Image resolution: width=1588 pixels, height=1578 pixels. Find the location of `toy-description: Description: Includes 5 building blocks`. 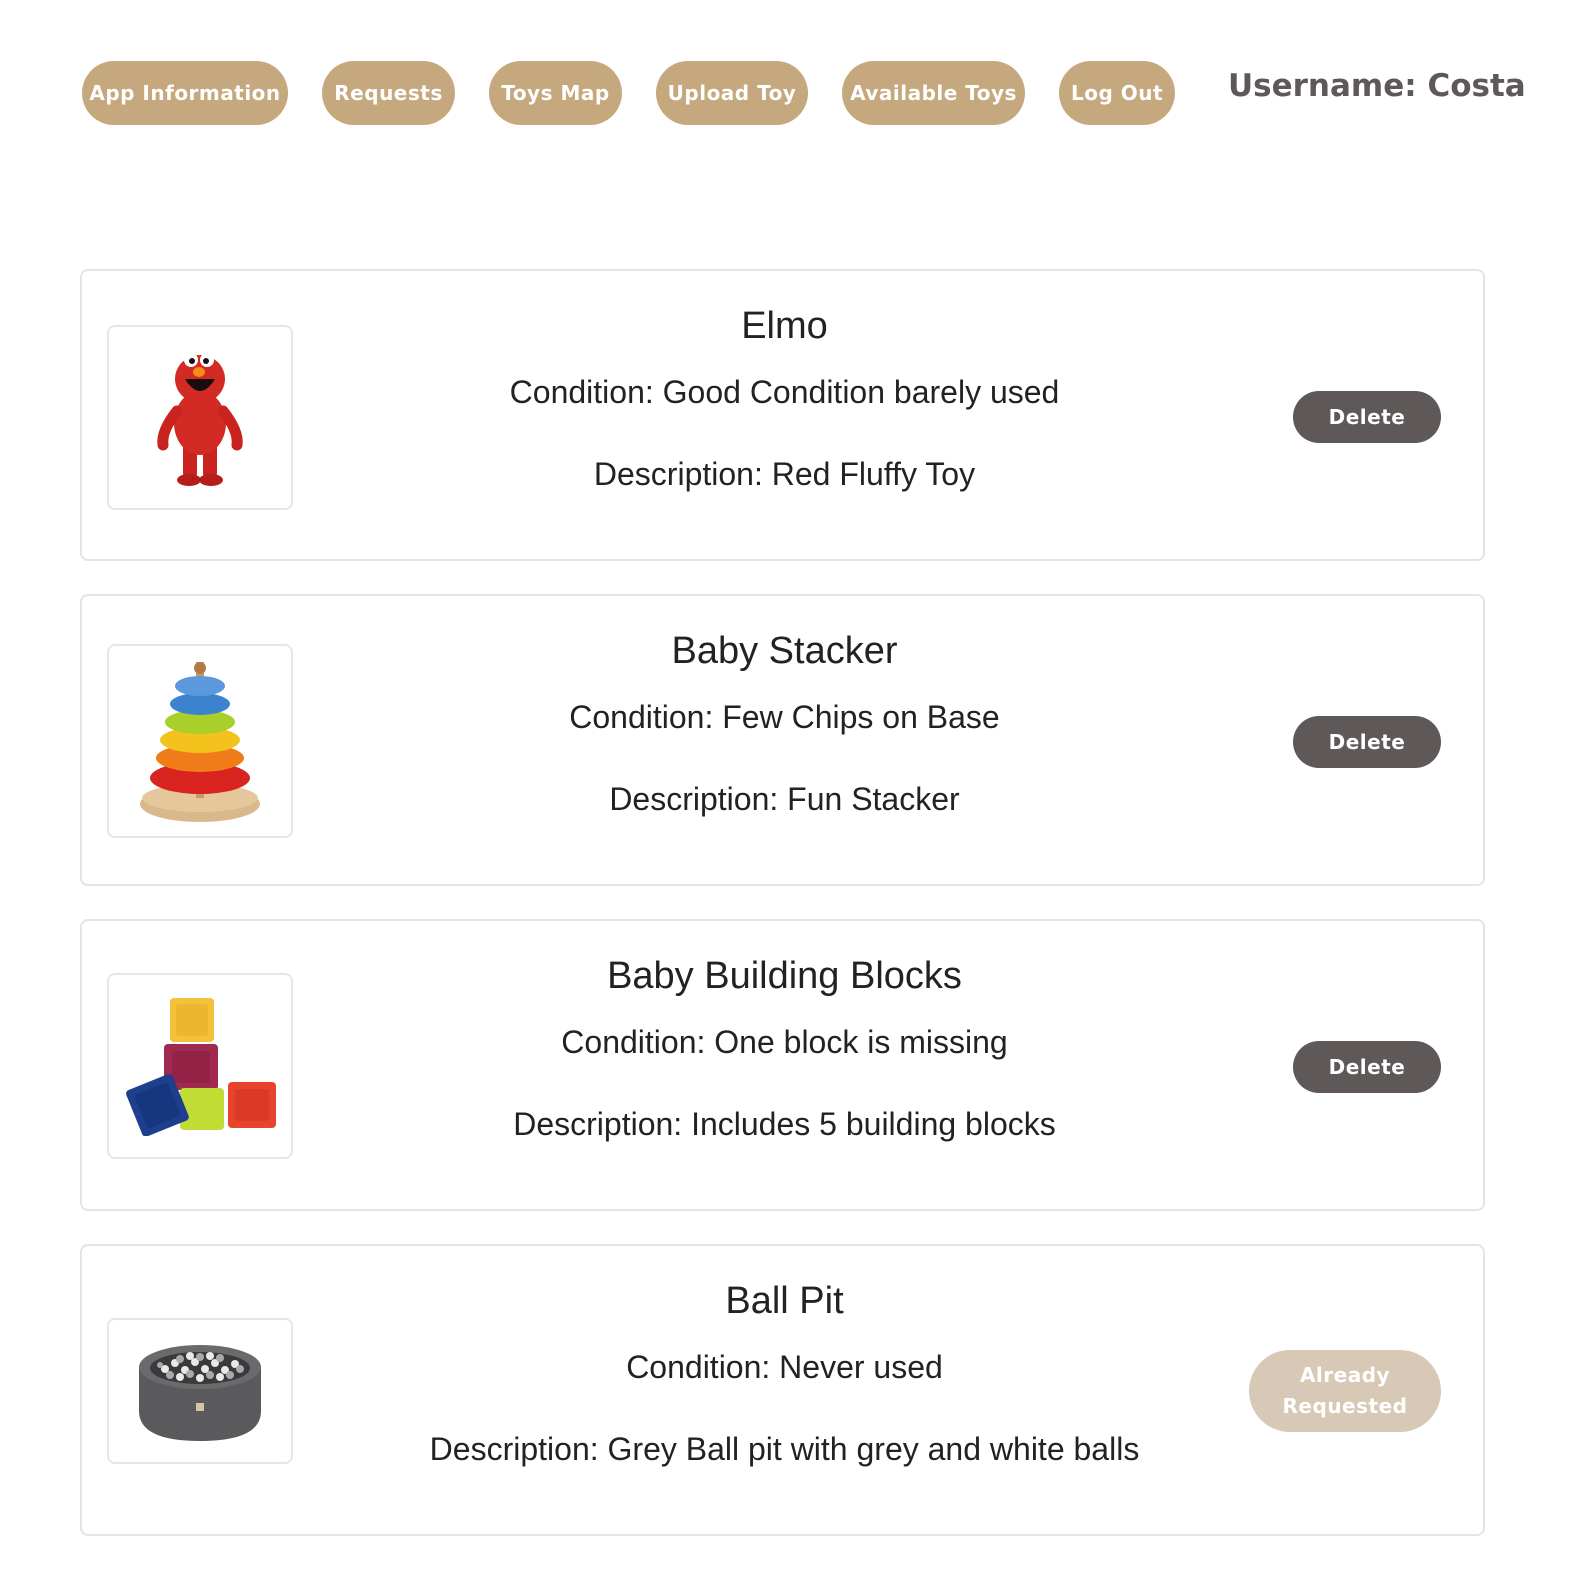

toy-description: Description: Includes 5 building blocks is located at coordinates (784, 1124).